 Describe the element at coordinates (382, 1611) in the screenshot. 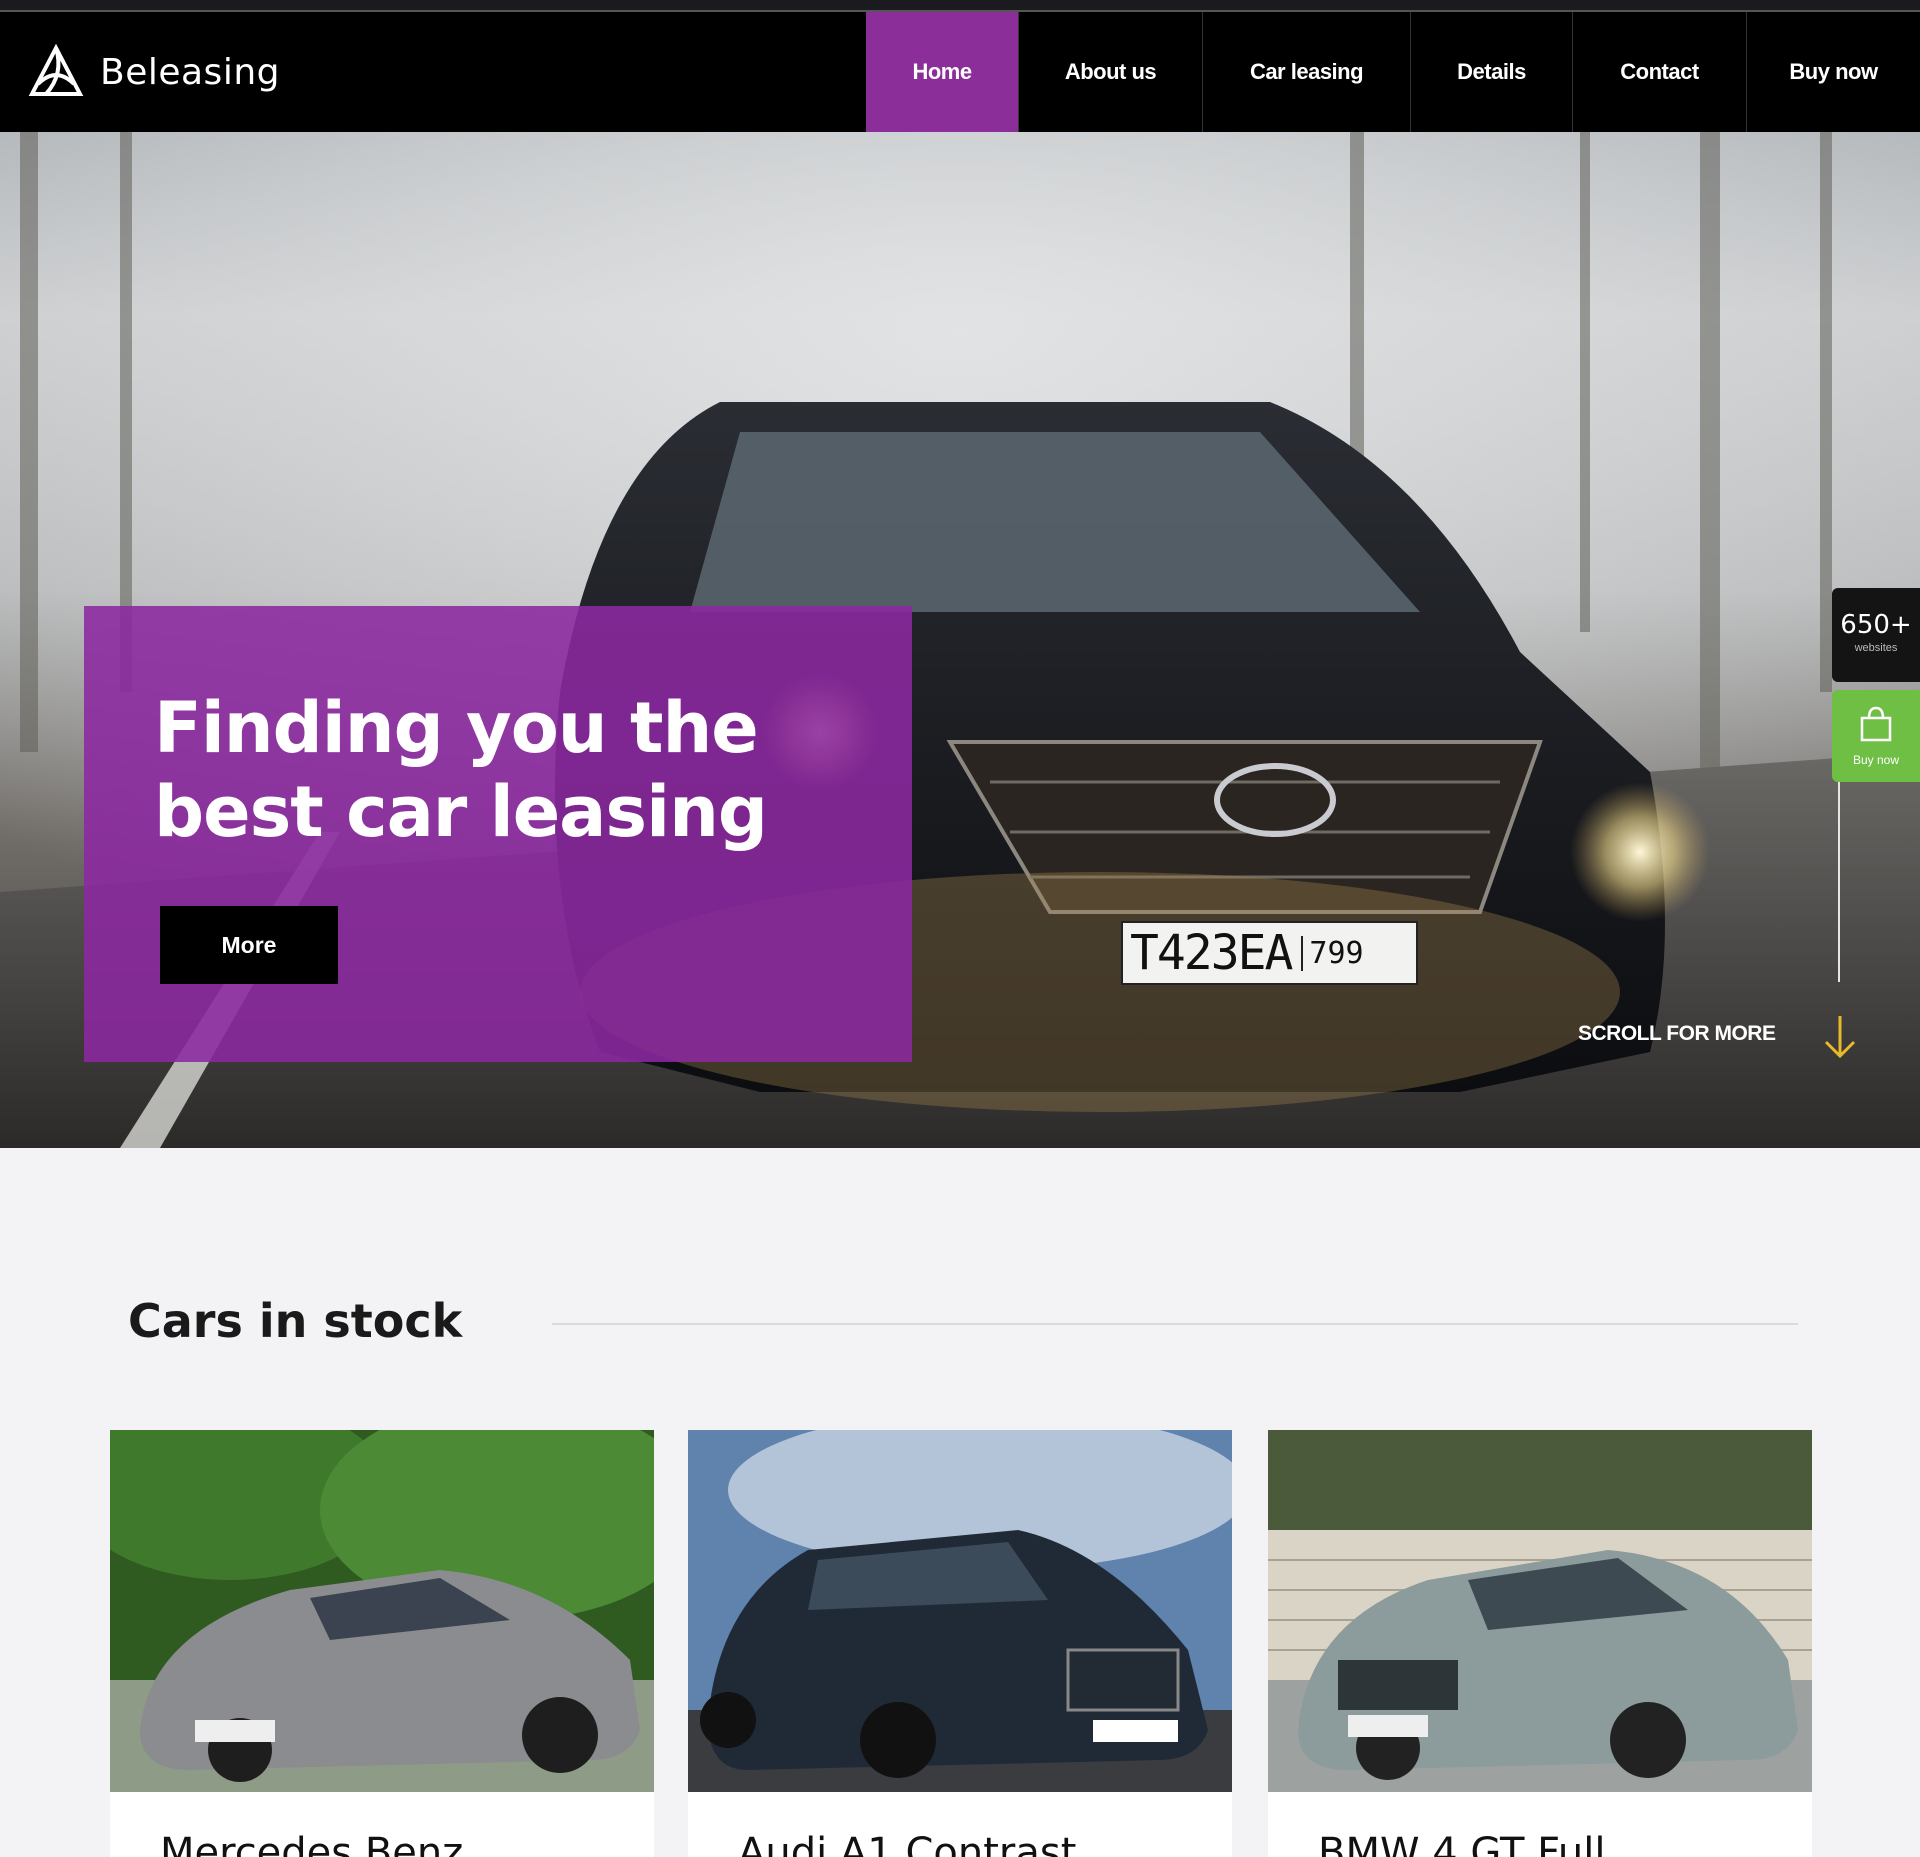

I see `car-photo-mercedes` at that location.